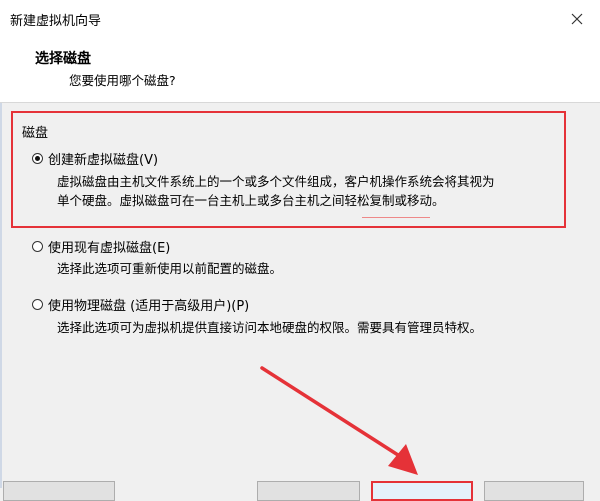  Describe the element at coordinates (103, 160) in the screenshot. I see `radio-label: 创建新虚拟磁盘(V)` at that location.